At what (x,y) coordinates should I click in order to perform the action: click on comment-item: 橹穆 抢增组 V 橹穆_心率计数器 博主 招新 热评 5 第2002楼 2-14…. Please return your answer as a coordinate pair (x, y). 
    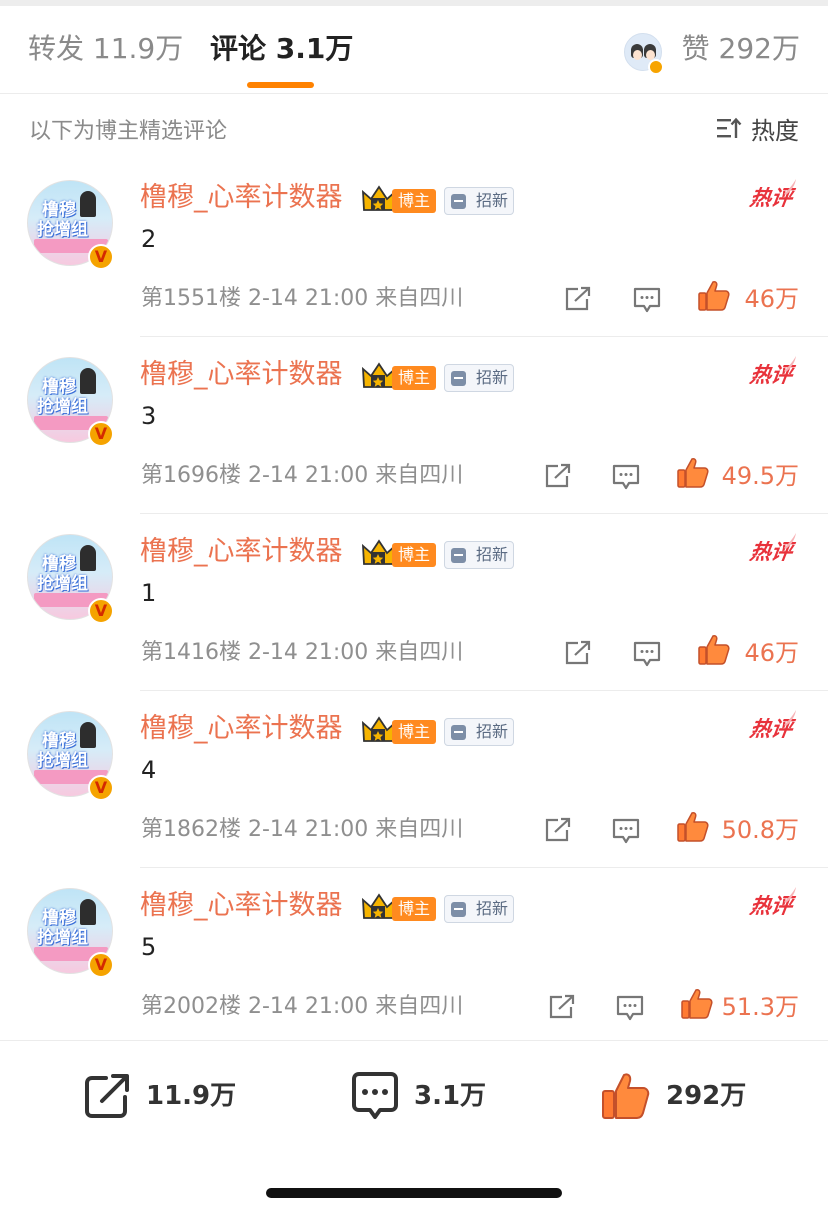
    Looking at the image, I should click on (414, 956).